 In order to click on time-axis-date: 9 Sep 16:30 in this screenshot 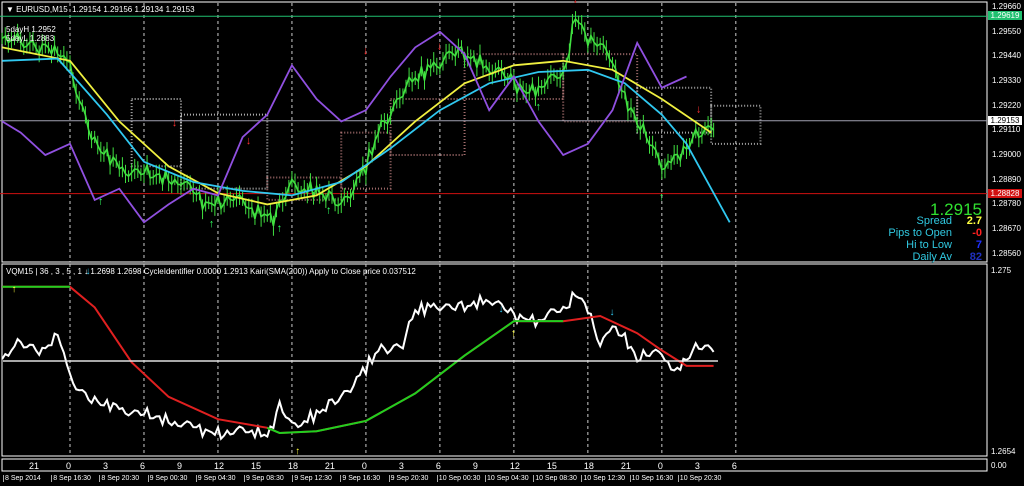, I will do `click(360, 478)`.